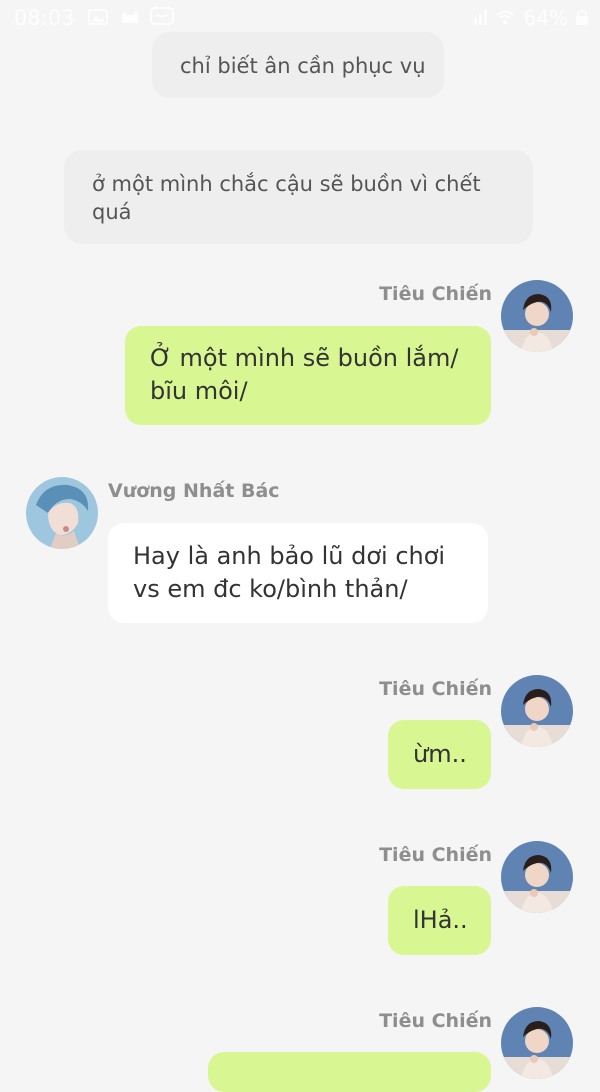 This screenshot has width=600, height=1092. I want to click on message-icon, so click(162, 16).